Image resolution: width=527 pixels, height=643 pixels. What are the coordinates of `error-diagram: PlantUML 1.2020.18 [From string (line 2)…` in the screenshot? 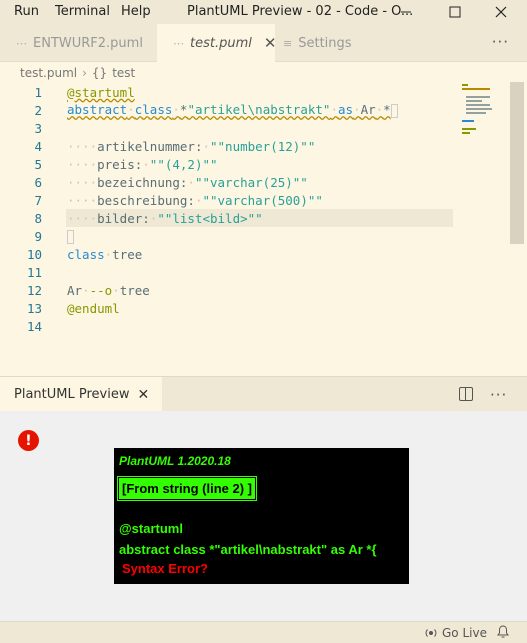 It's located at (261, 516).